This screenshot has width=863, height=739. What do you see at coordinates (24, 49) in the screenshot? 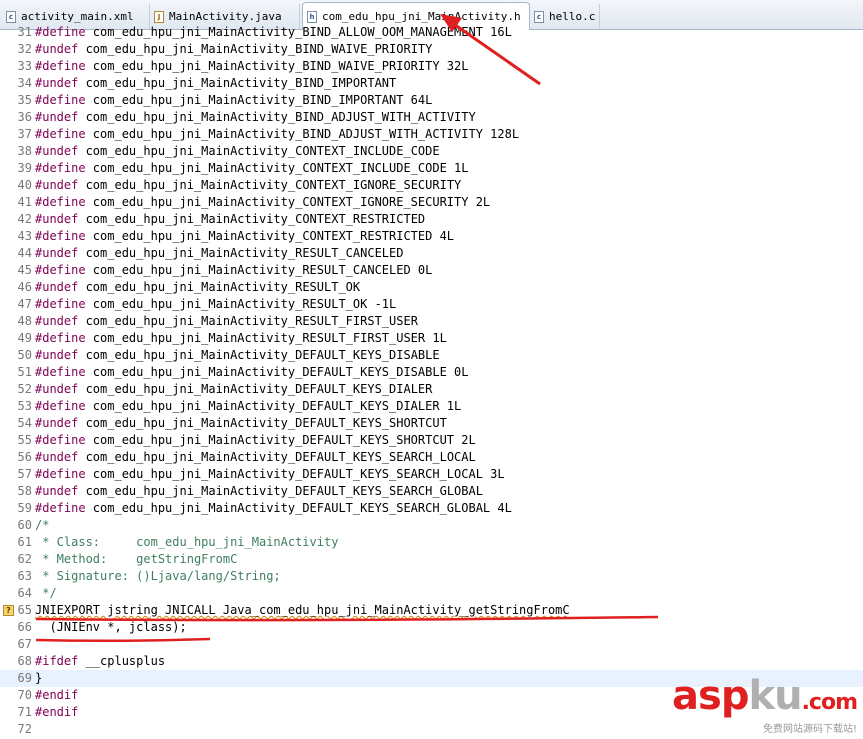
I see `line-number: 32` at bounding box center [24, 49].